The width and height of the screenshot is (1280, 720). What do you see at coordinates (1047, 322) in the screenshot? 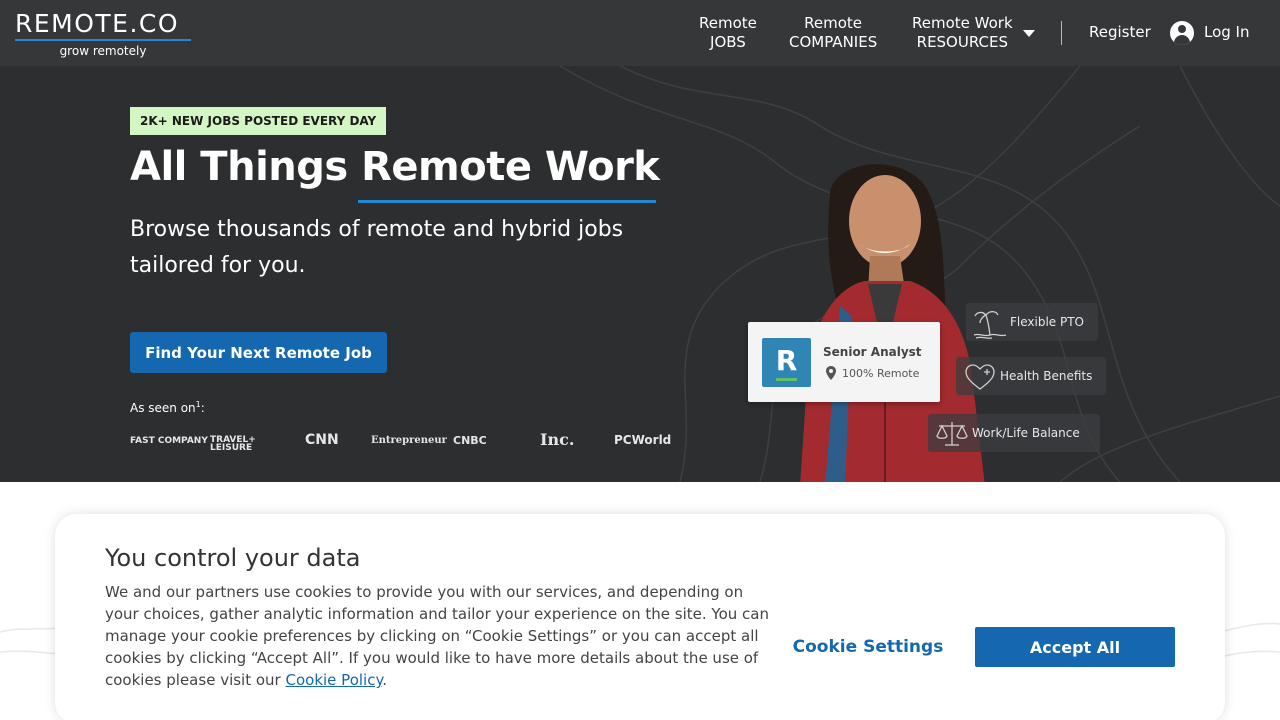
I see `perk-flexible-pto-label: Flexible PTO` at bounding box center [1047, 322].